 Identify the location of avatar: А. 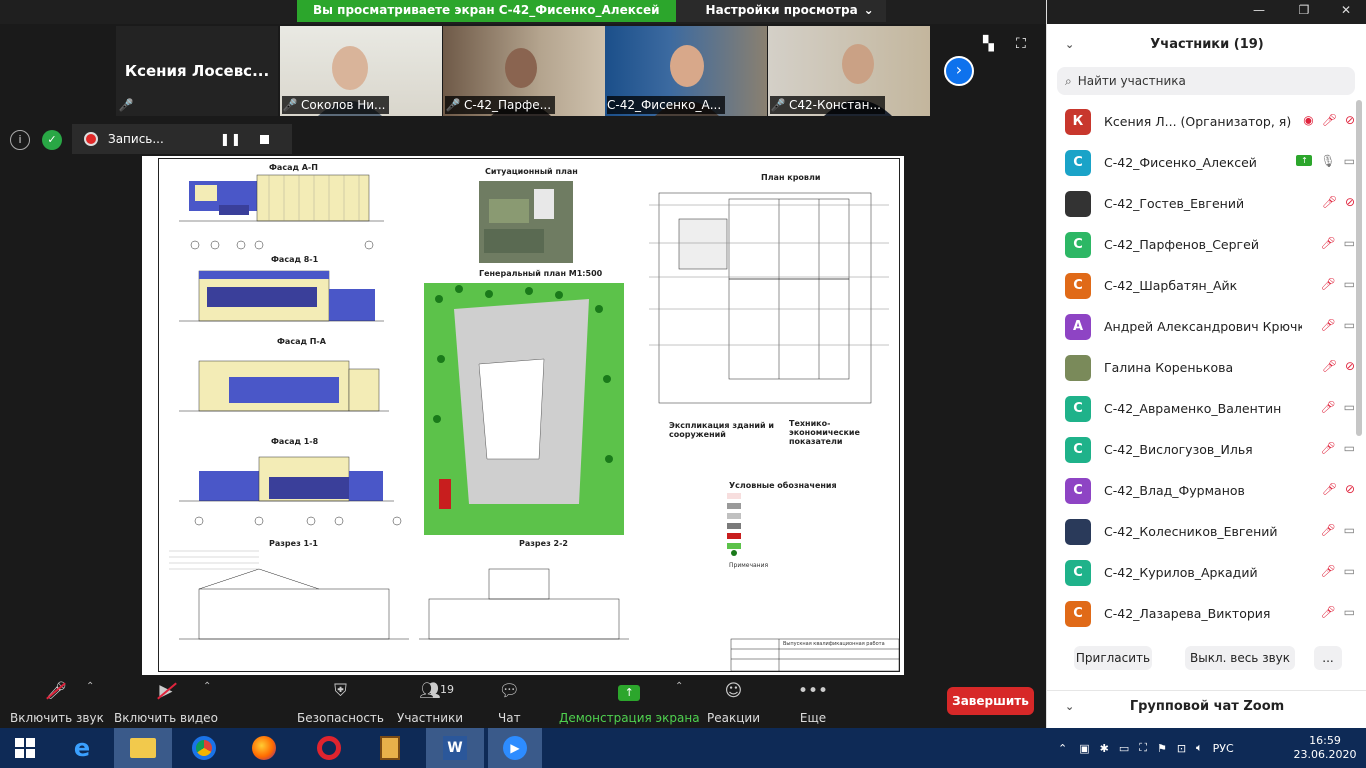
(1078, 327).